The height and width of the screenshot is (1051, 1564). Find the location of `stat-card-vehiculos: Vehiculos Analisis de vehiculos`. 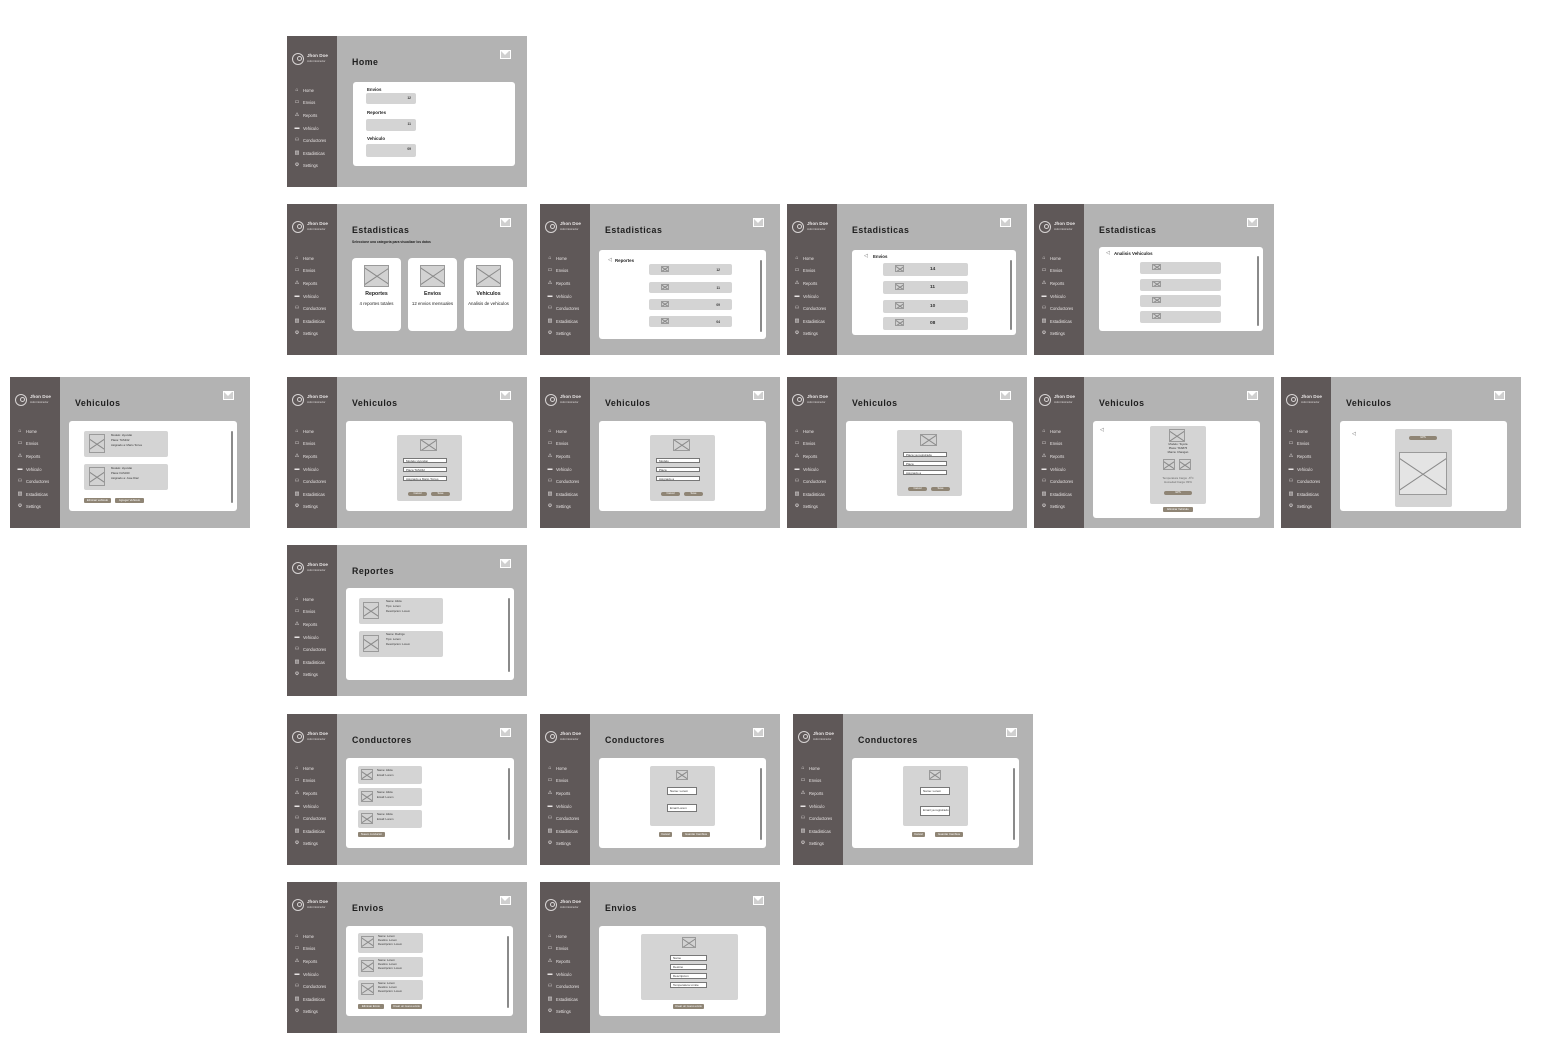

stat-card-vehiculos: Vehiculos Analisis de vehiculos is located at coordinates (488, 294).